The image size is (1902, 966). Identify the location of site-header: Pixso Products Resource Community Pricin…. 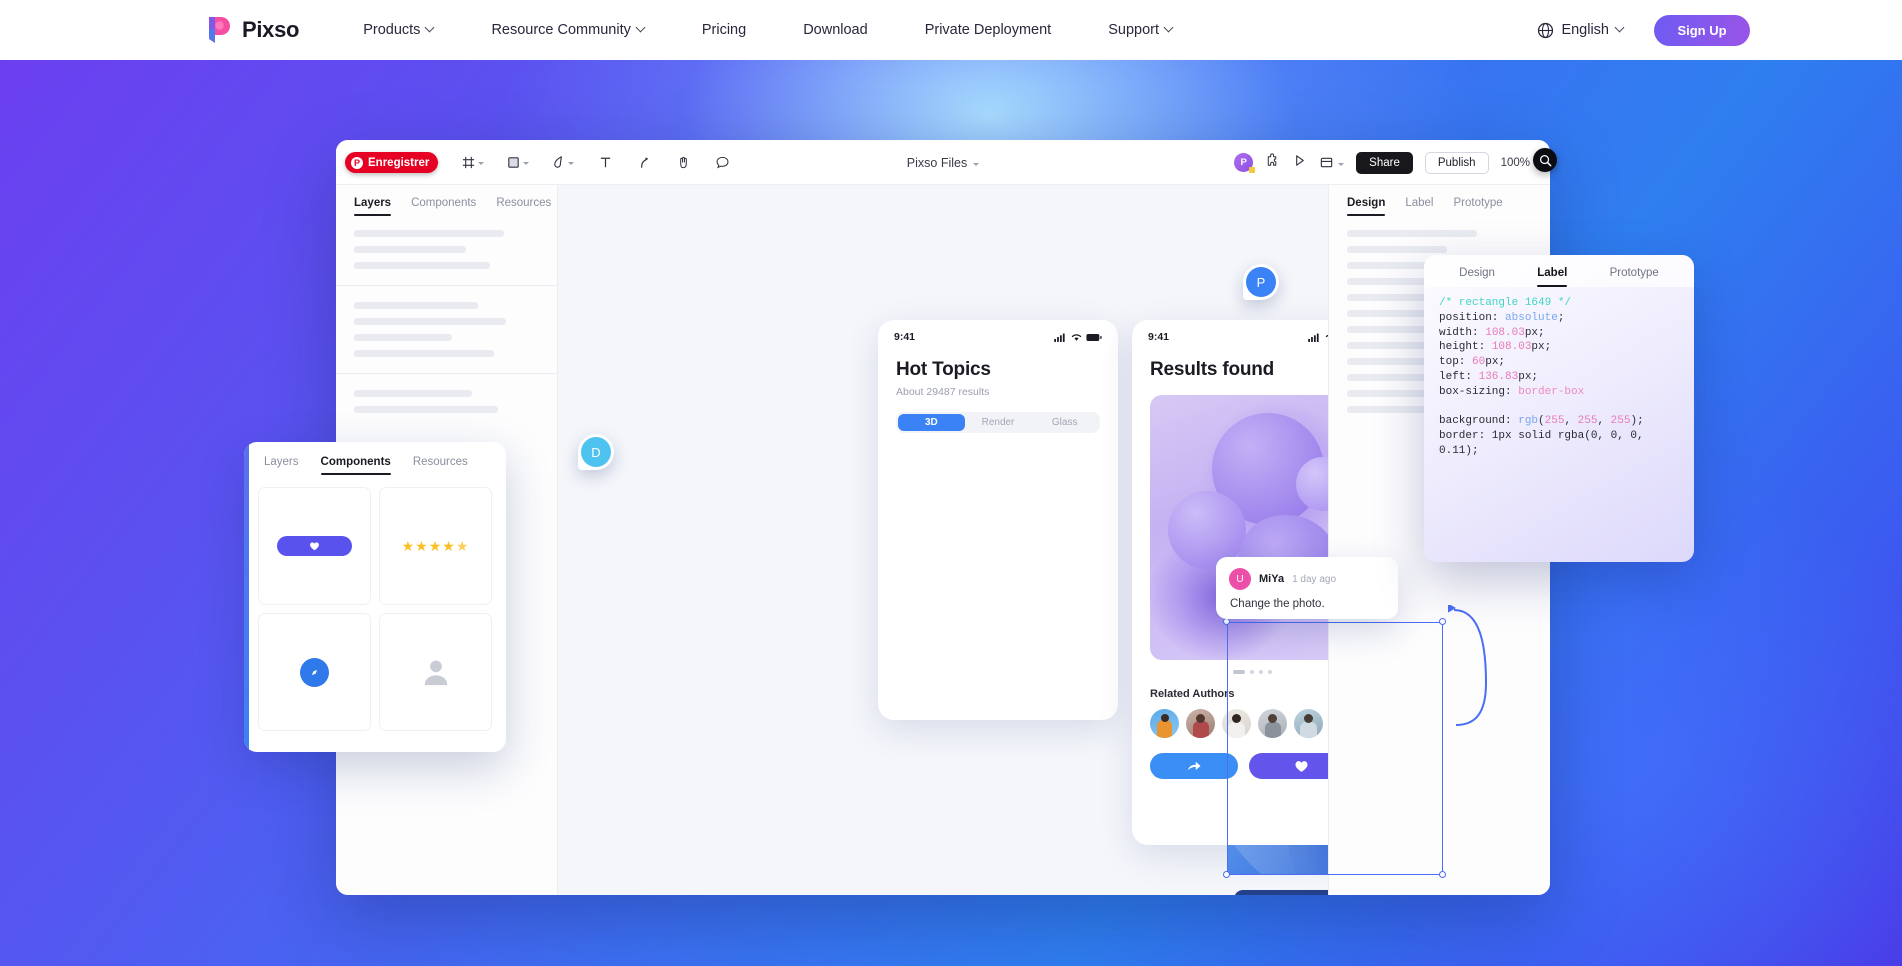
(951, 30).